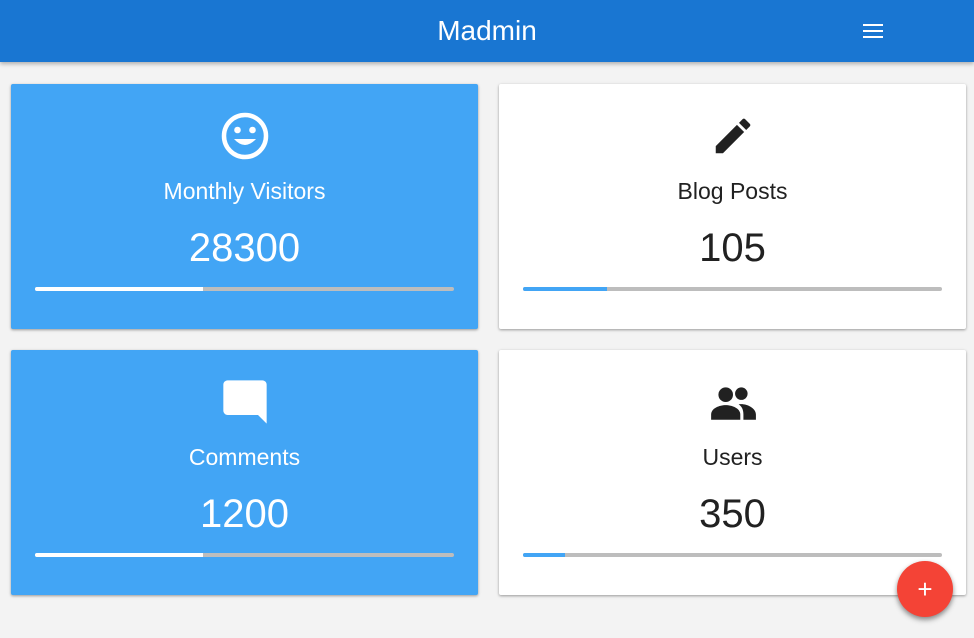 The height and width of the screenshot is (638, 974). I want to click on menu-button, so click(873, 31).